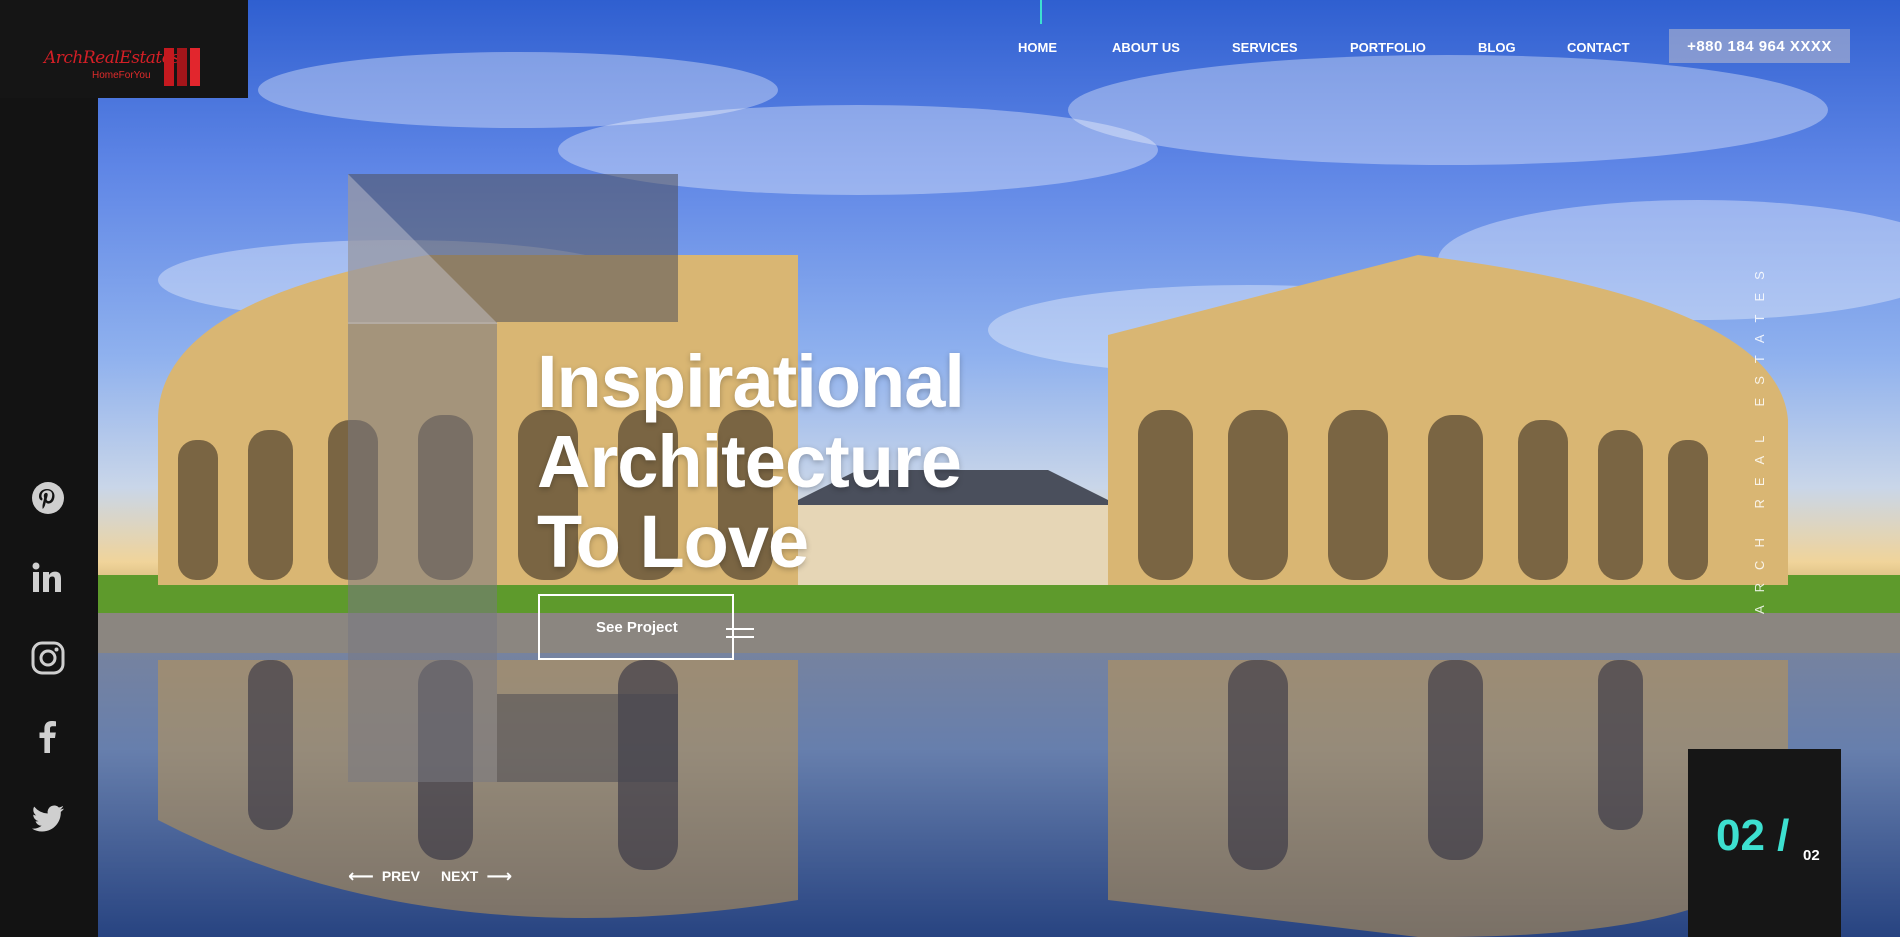 This screenshot has height=937, width=1900. I want to click on nav-contact: CONTACT, so click(1598, 47).